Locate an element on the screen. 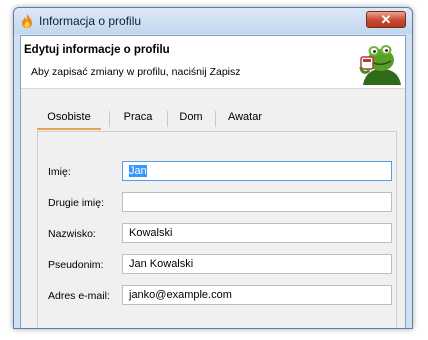  email-value: janko@example.com is located at coordinates (180, 295).